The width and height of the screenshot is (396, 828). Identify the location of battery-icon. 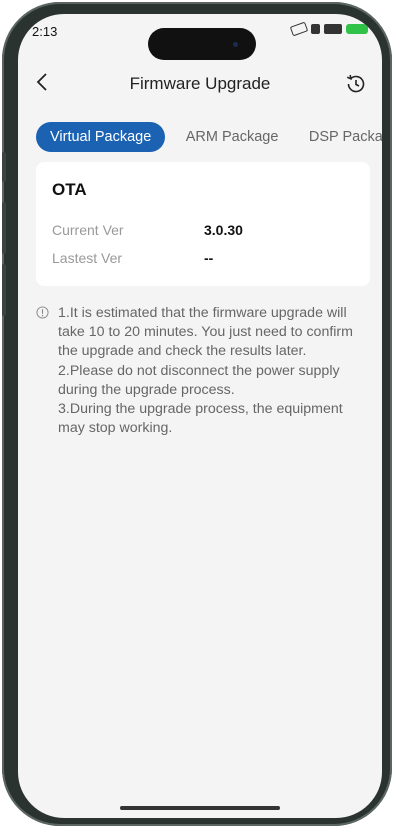
(357, 29).